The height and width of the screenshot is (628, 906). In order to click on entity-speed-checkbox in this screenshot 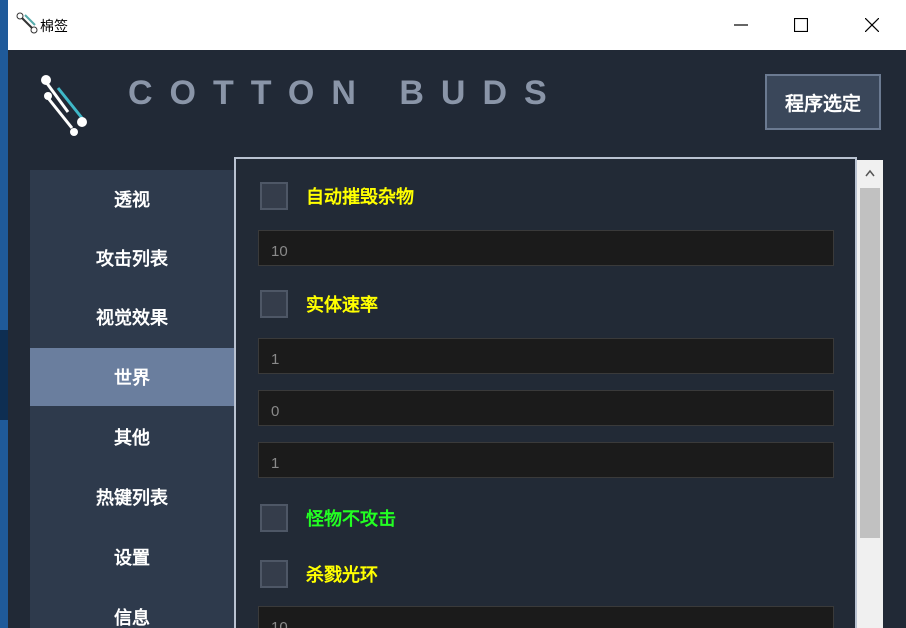, I will do `click(274, 304)`.